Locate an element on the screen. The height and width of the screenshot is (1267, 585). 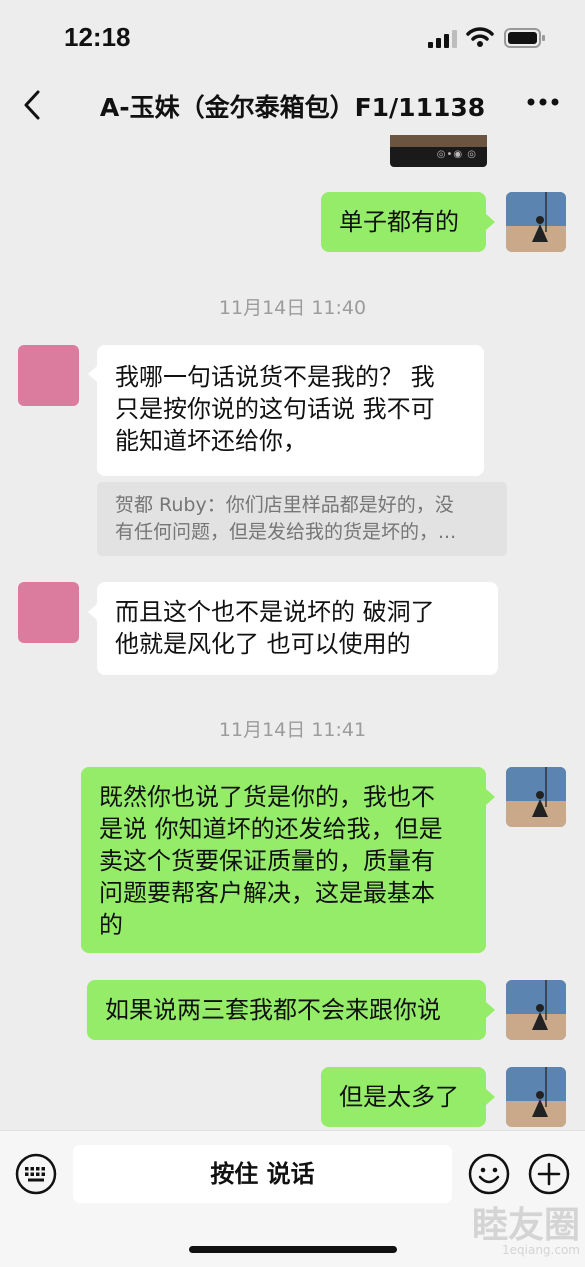
chat-header: A-玉妹（金尔泰箱包）F1/11138 is located at coordinates (292, 105).